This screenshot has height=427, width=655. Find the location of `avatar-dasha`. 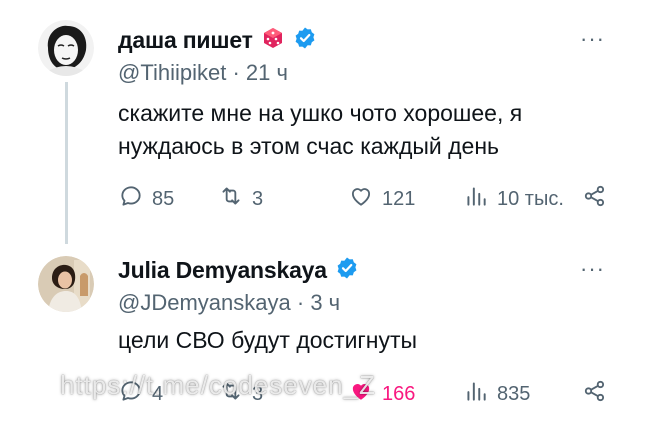

avatar-dasha is located at coordinates (66, 48).